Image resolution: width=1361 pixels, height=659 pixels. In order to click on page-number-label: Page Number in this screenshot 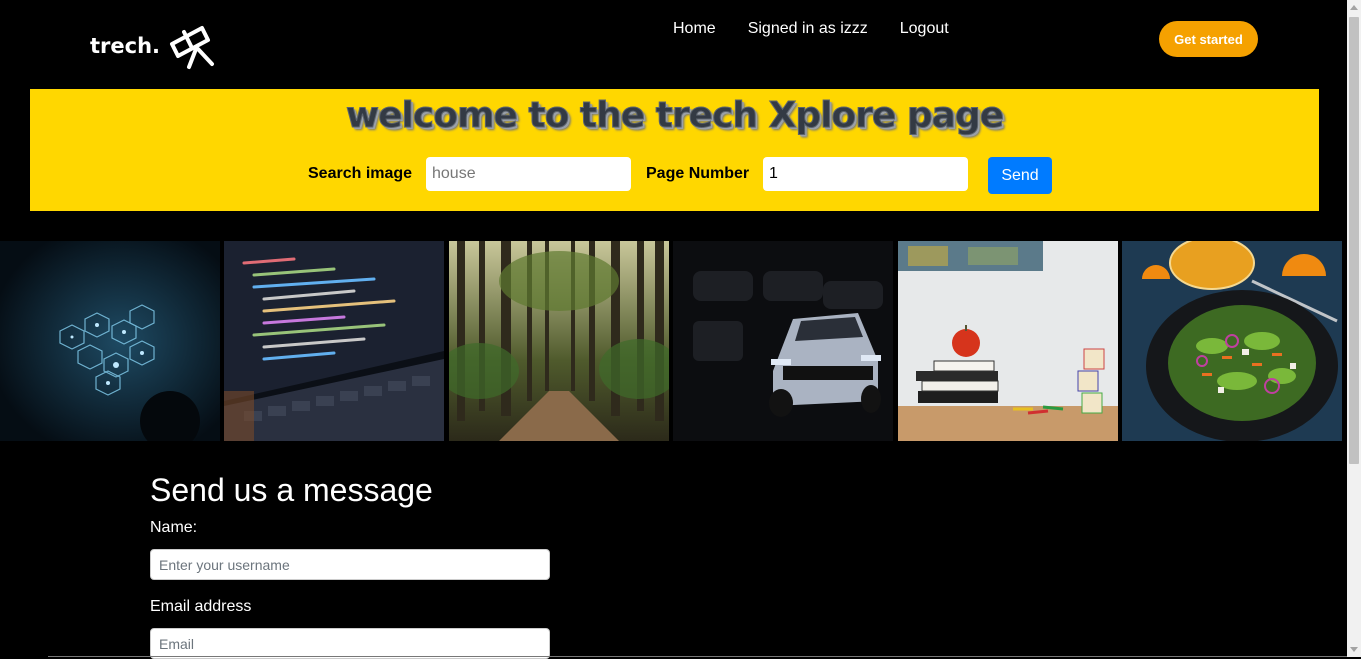, I will do `click(698, 173)`.